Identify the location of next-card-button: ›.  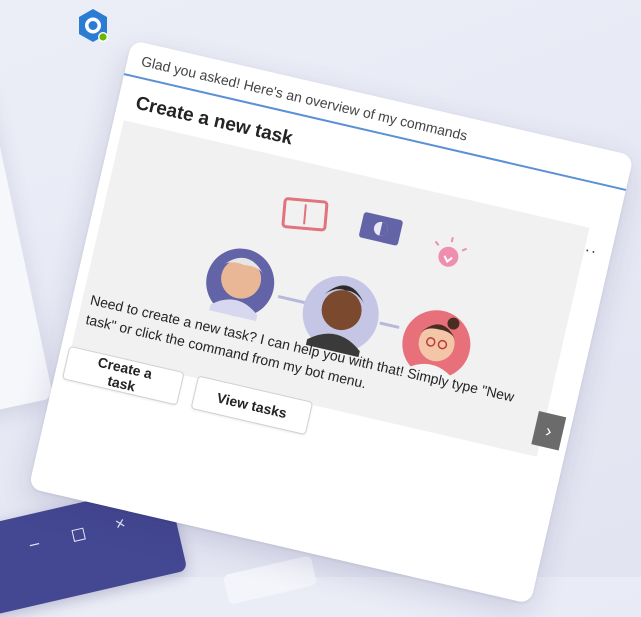
(549, 431).